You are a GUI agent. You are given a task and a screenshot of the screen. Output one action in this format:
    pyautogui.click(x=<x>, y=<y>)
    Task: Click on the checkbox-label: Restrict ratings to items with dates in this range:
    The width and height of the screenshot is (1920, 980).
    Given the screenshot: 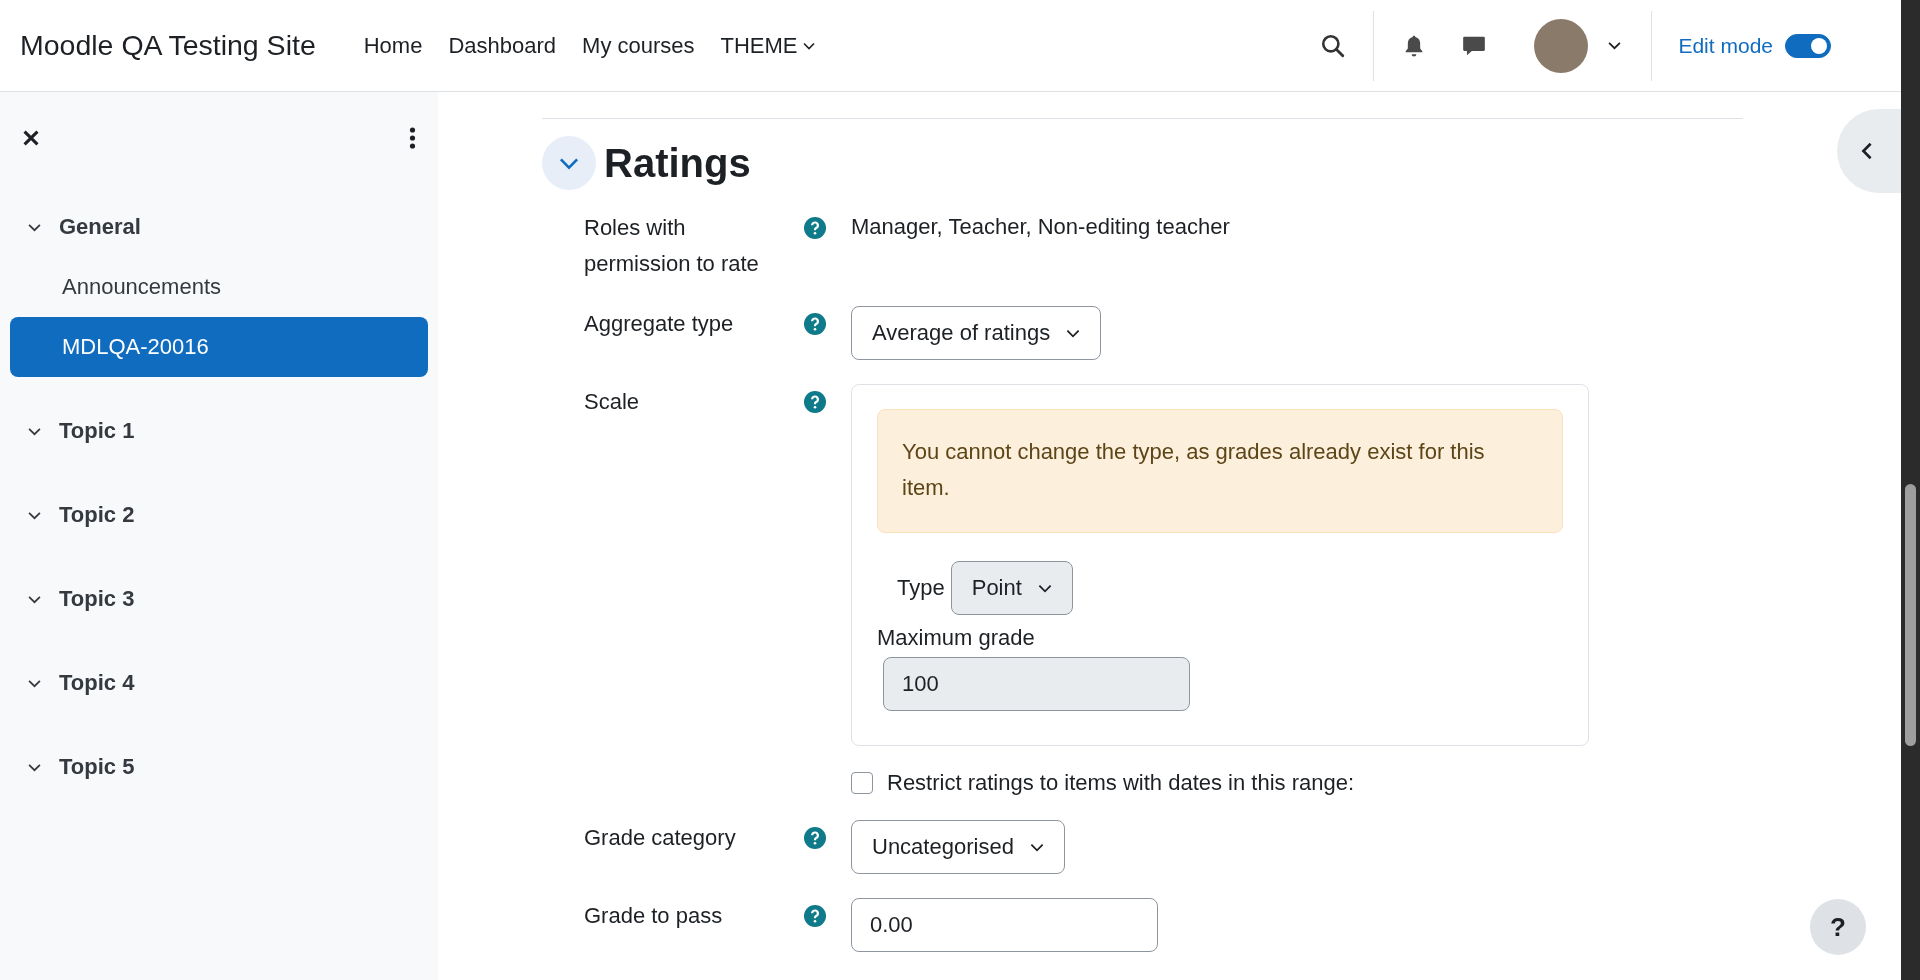 What is the action you would take?
    pyautogui.click(x=1121, y=783)
    